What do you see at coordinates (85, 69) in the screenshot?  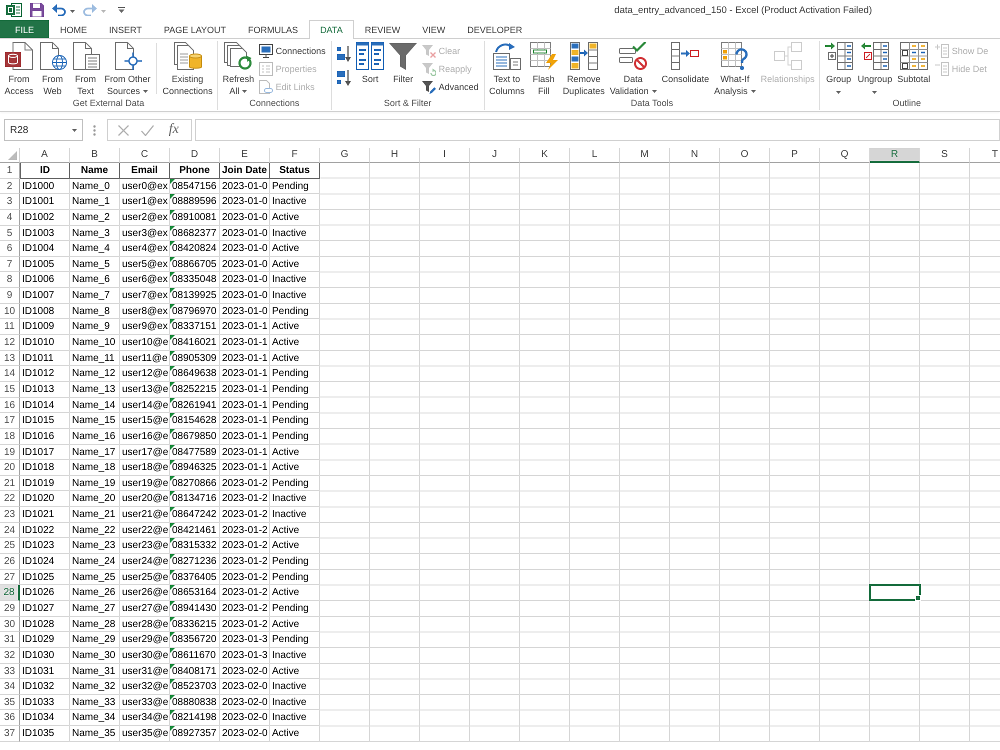 I see `ribbon-button: From Text` at bounding box center [85, 69].